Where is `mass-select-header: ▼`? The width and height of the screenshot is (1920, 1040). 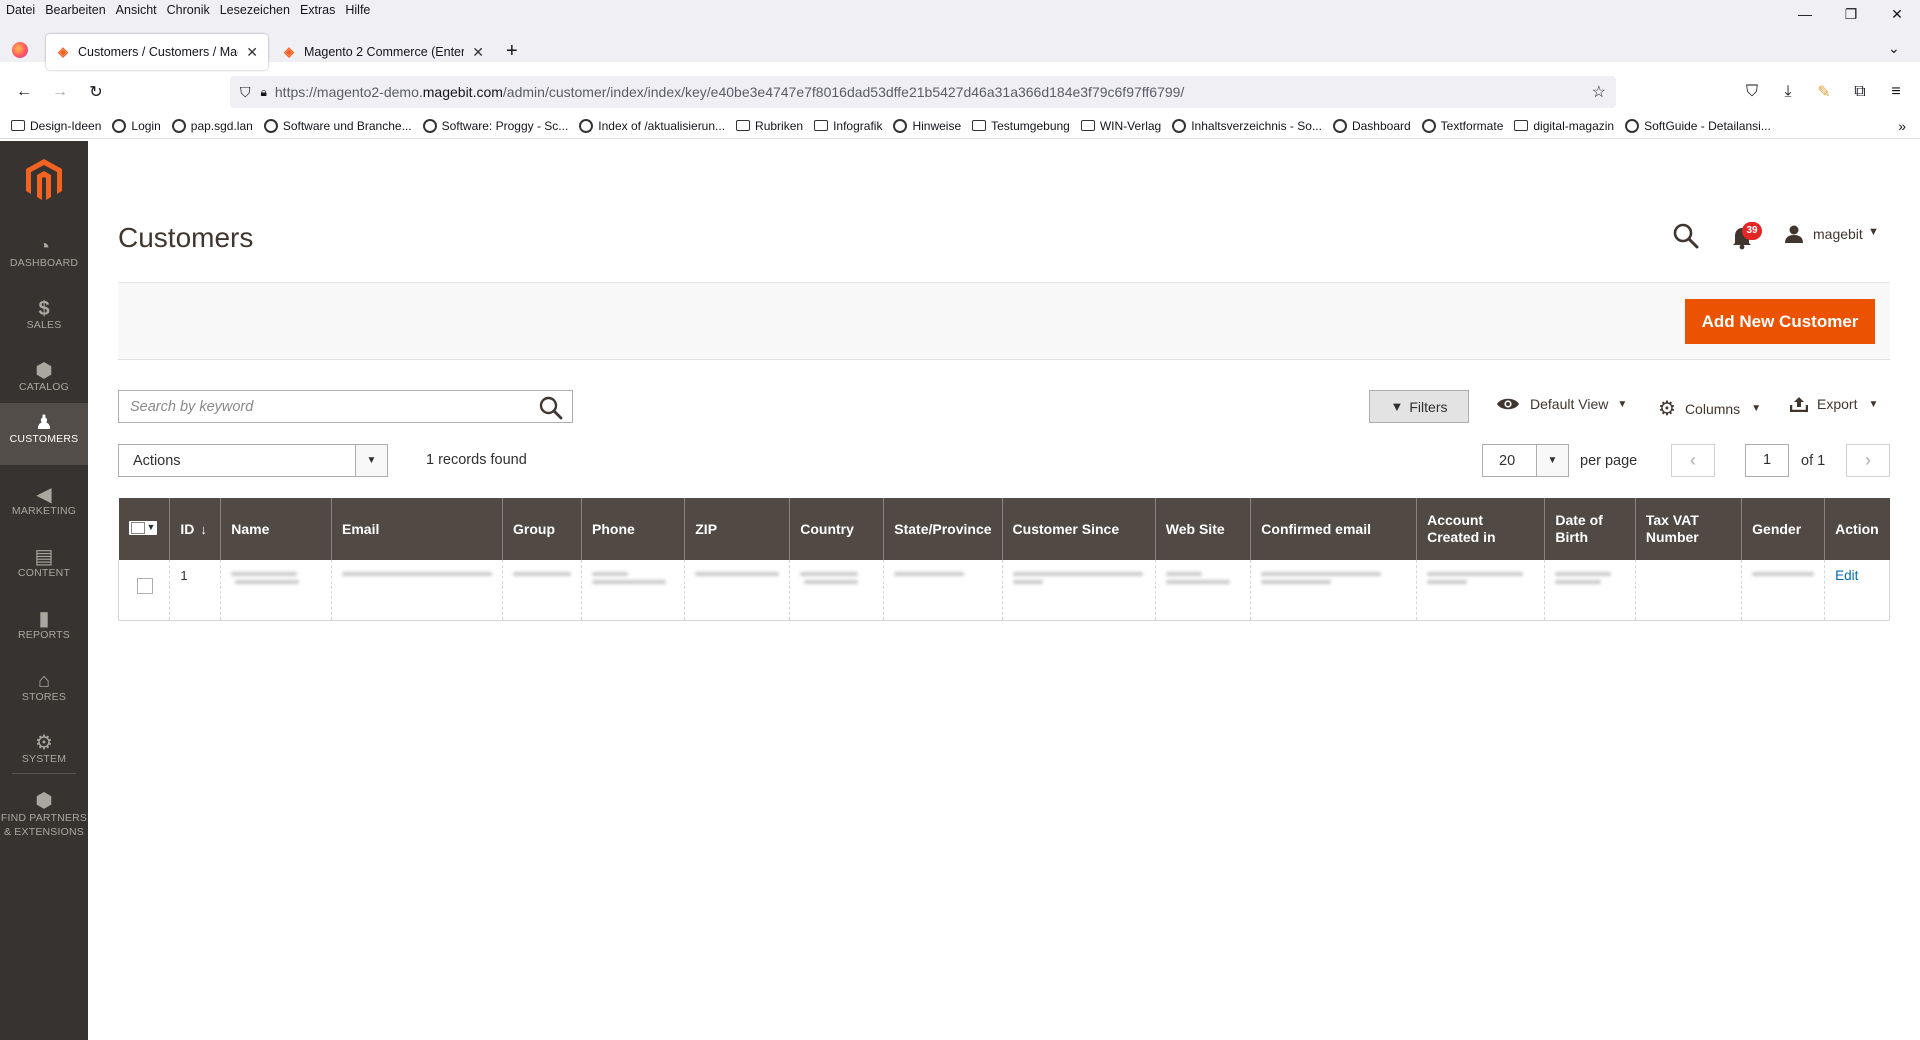 mass-select-header: ▼ is located at coordinates (144, 529).